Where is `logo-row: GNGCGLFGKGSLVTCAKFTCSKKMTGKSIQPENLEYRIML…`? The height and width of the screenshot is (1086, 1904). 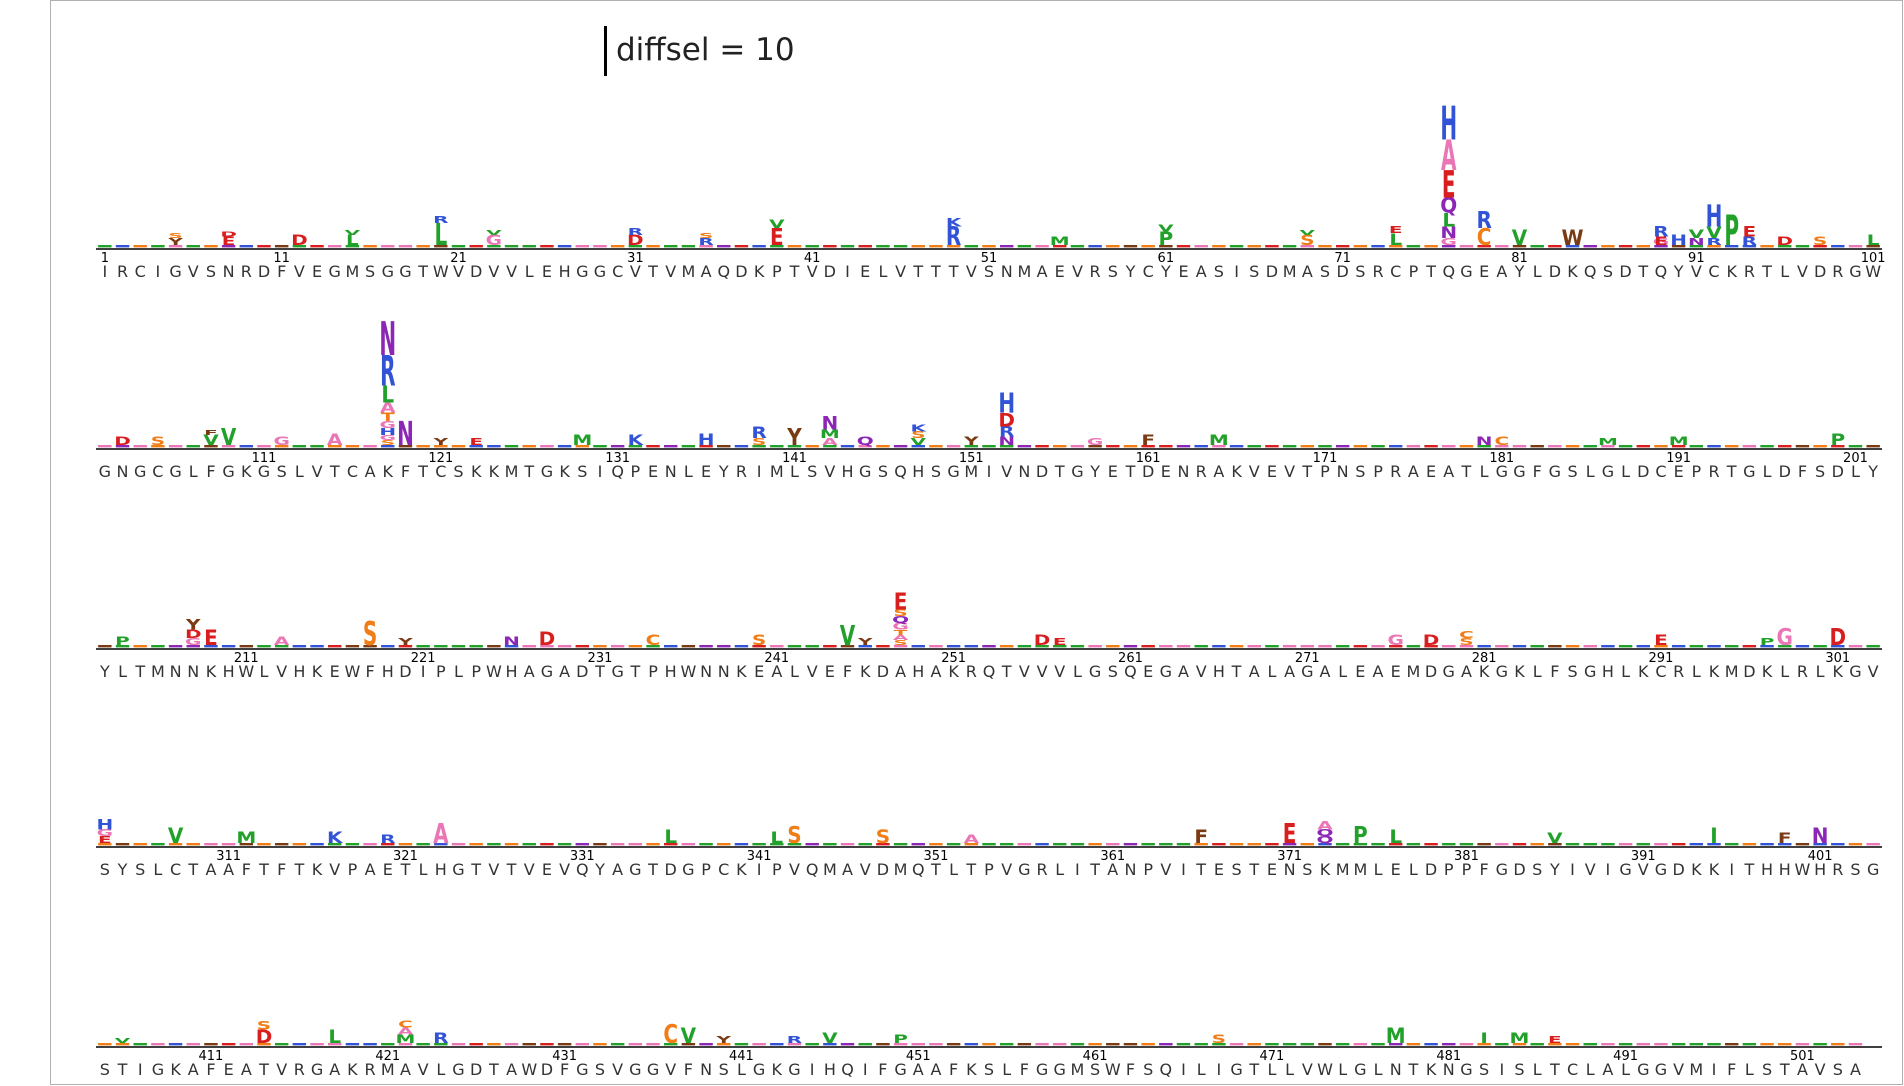 logo-row: GNGCGLFGKGSLVTCAKFTCSKKMTGKSIQPENLEYRIML… is located at coordinates (989, 397).